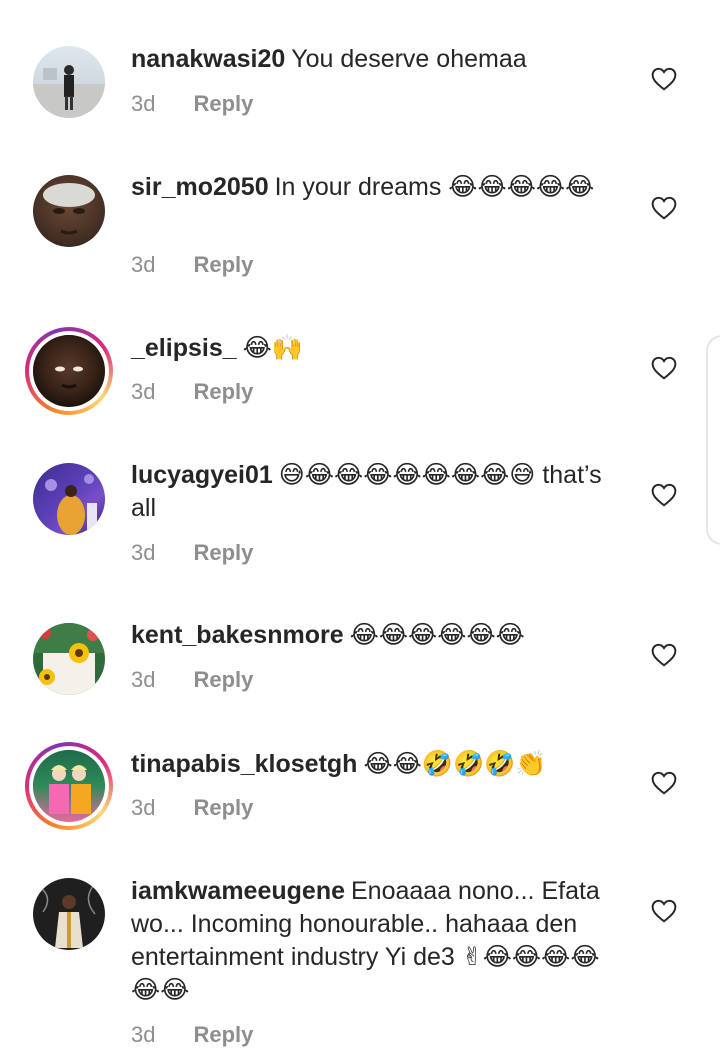  What do you see at coordinates (373, 492) in the screenshot?
I see `comment-body: lucyagyei01 😅😂😂😂😂😂😂😂😅 that’s all` at bounding box center [373, 492].